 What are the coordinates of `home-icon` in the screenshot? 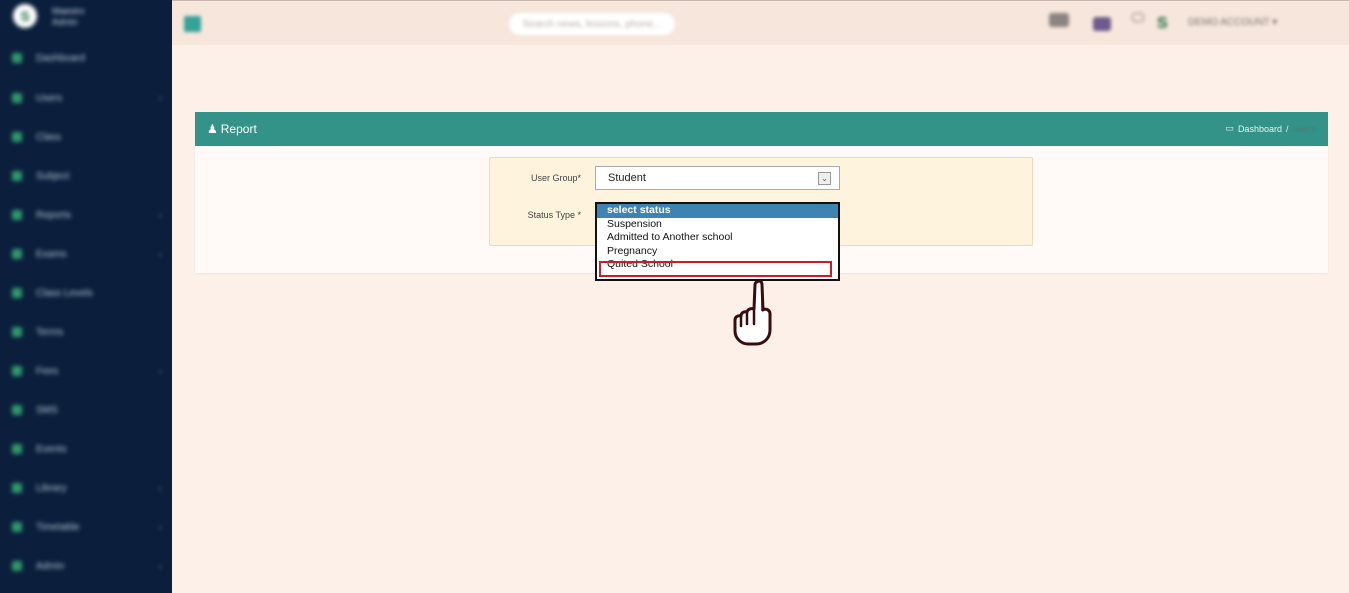 It's located at (17, 58).